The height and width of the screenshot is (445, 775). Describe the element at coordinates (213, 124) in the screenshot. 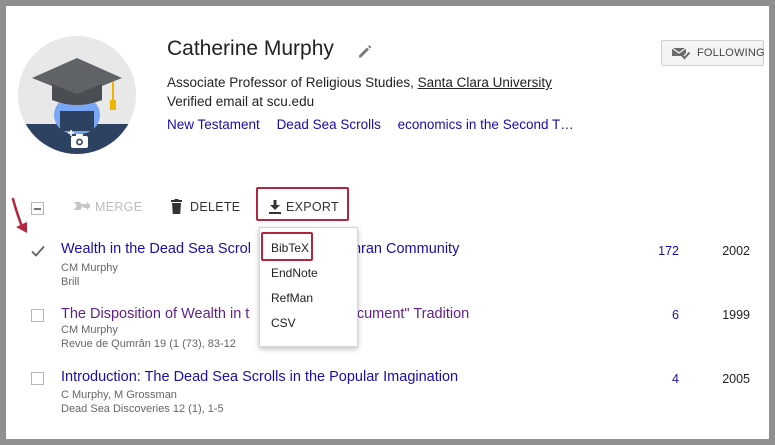

I see `interest-link: New Testament` at that location.